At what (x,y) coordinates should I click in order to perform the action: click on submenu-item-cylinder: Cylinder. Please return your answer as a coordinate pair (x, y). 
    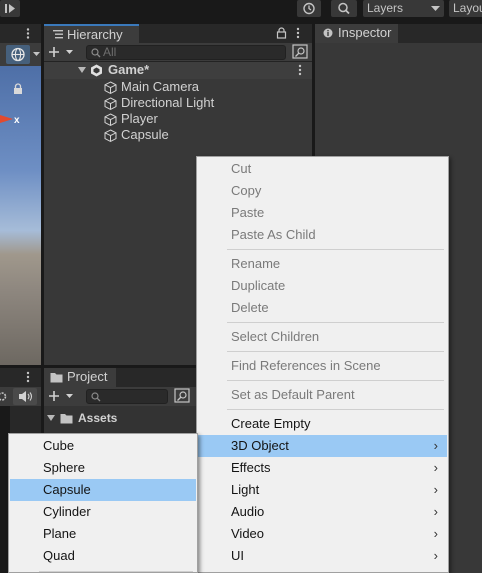
    Looking at the image, I should click on (103, 512).